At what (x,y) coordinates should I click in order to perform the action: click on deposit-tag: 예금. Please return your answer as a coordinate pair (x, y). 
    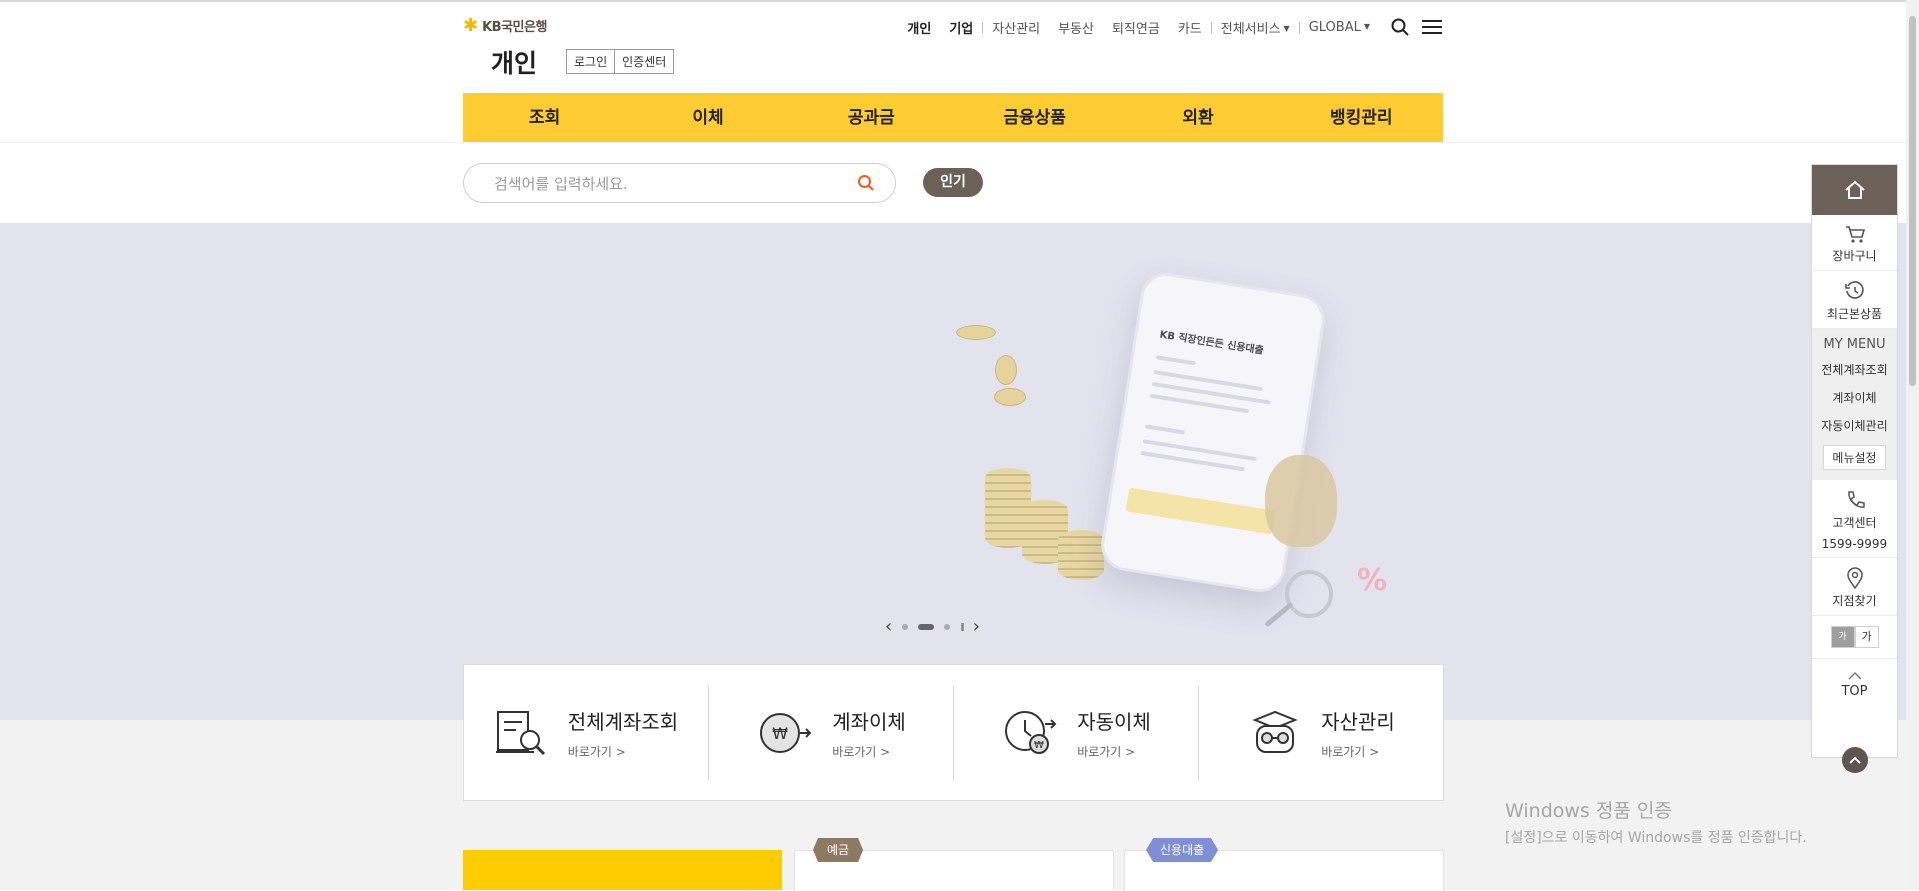
    Looking at the image, I should click on (838, 850).